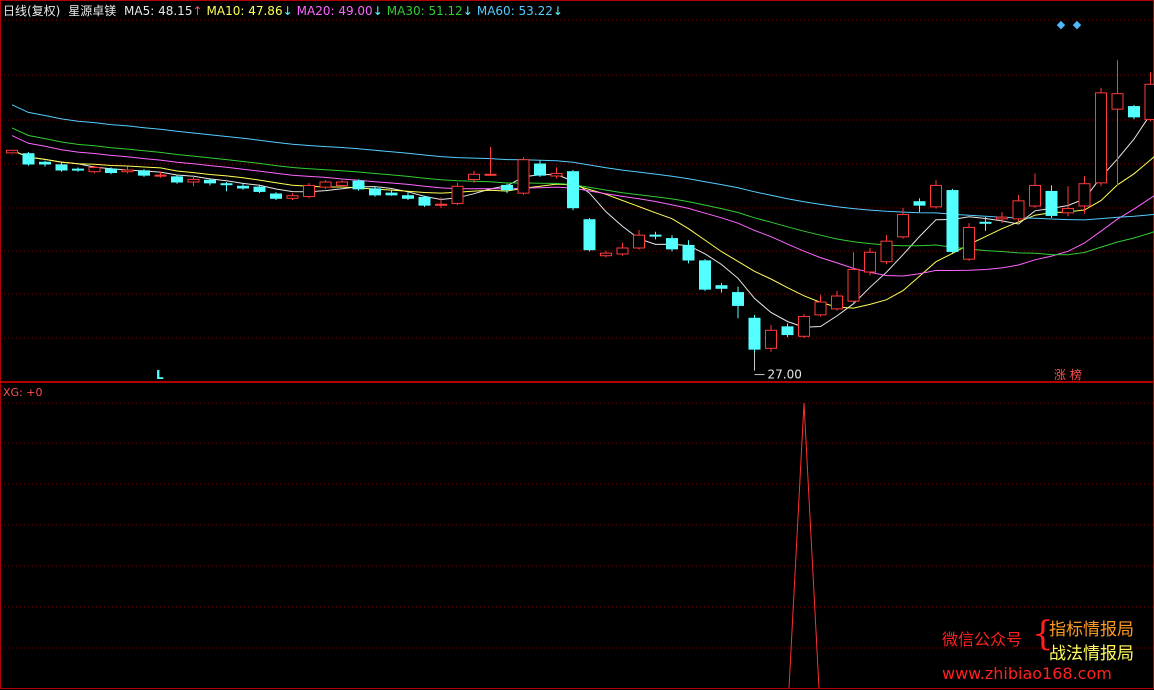 This screenshot has height=690, width=1154. Describe the element at coordinates (160, 375) in the screenshot. I see `l-marker: L` at that location.